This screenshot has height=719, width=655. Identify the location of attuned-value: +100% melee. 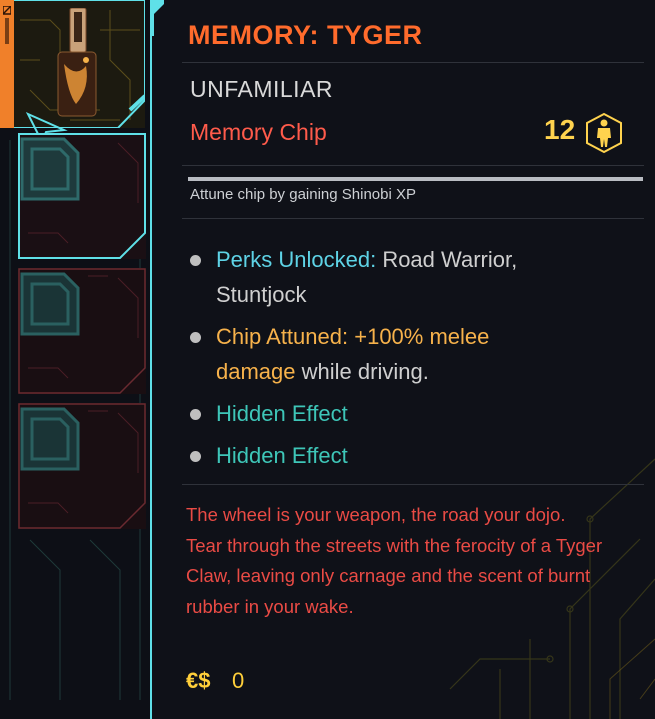
(422, 336).